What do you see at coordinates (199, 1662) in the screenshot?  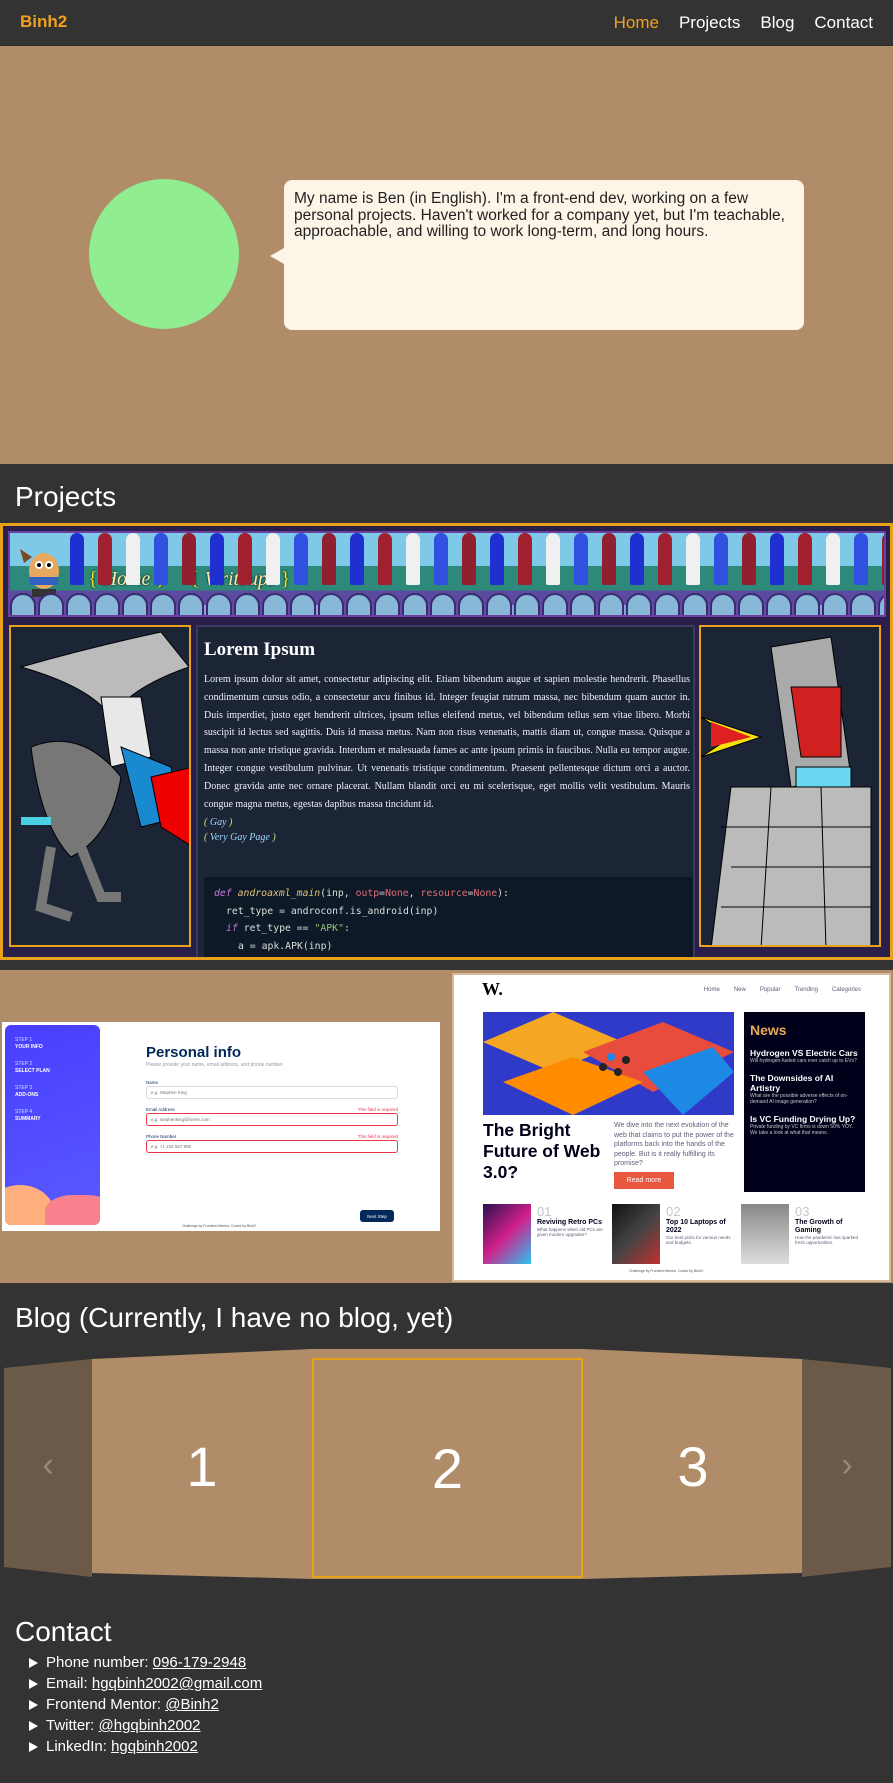 I see `phone-link: 096-179-2948` at bounding box center [199, 1662].